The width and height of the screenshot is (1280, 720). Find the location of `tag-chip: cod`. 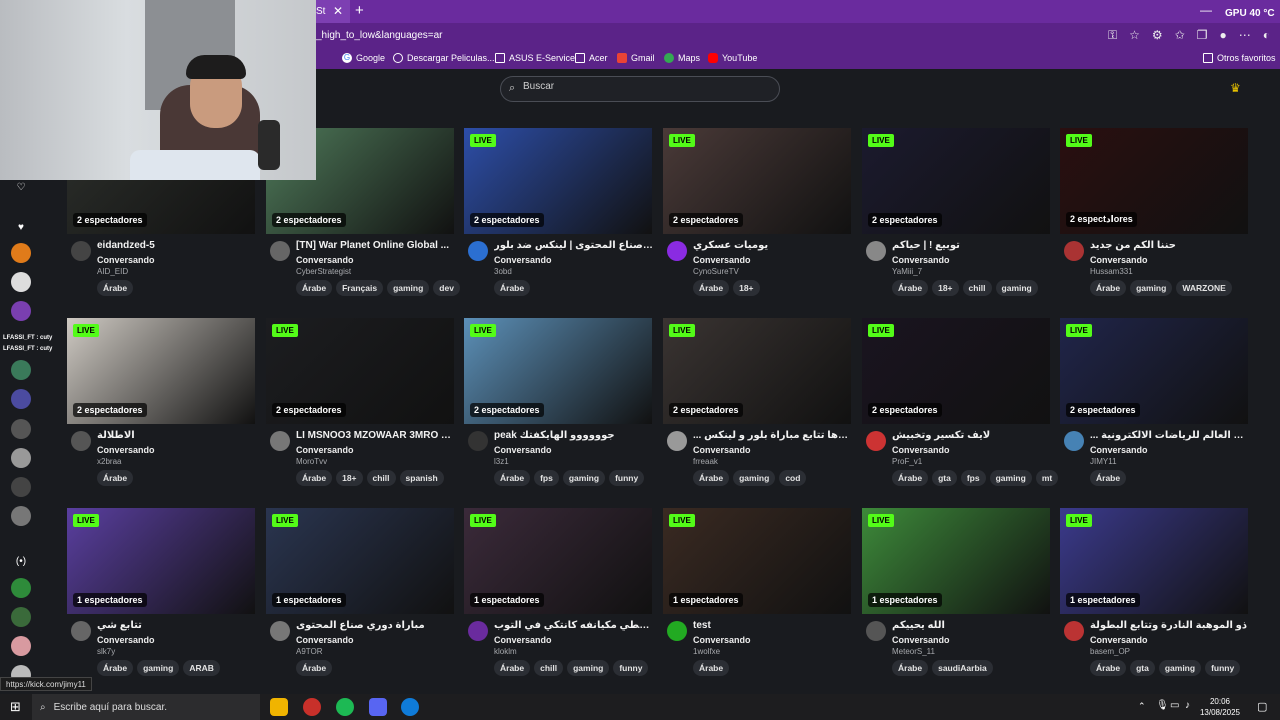

tag-chip: cod is located at coordinates (793, 478).